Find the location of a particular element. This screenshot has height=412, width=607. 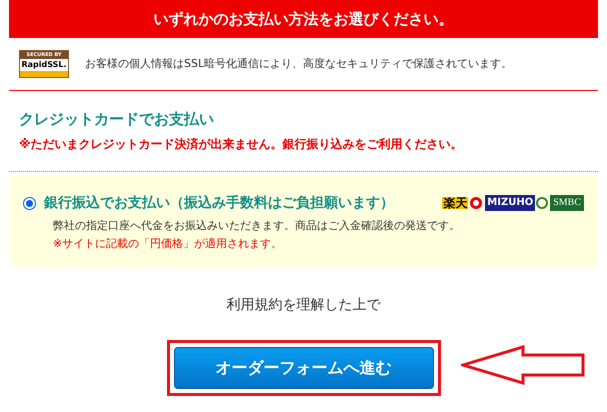

terms-text: 利用規約を理解した上で is located at coordinates (303, 305).